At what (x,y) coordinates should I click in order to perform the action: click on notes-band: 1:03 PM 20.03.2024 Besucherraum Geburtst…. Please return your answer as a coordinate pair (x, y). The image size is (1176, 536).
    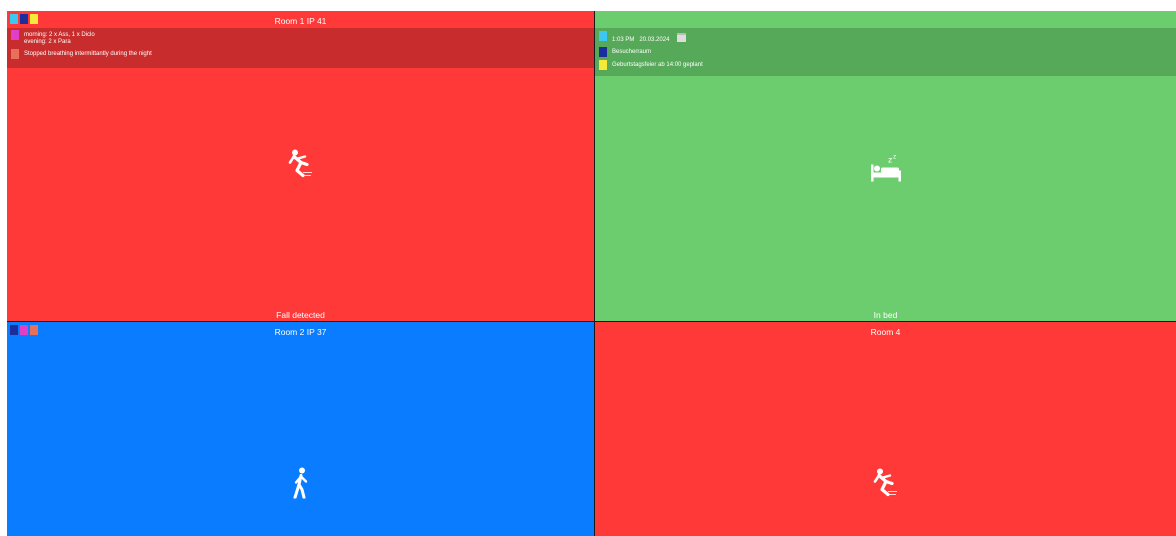
    Looking at the image, I should click on (885, 52).